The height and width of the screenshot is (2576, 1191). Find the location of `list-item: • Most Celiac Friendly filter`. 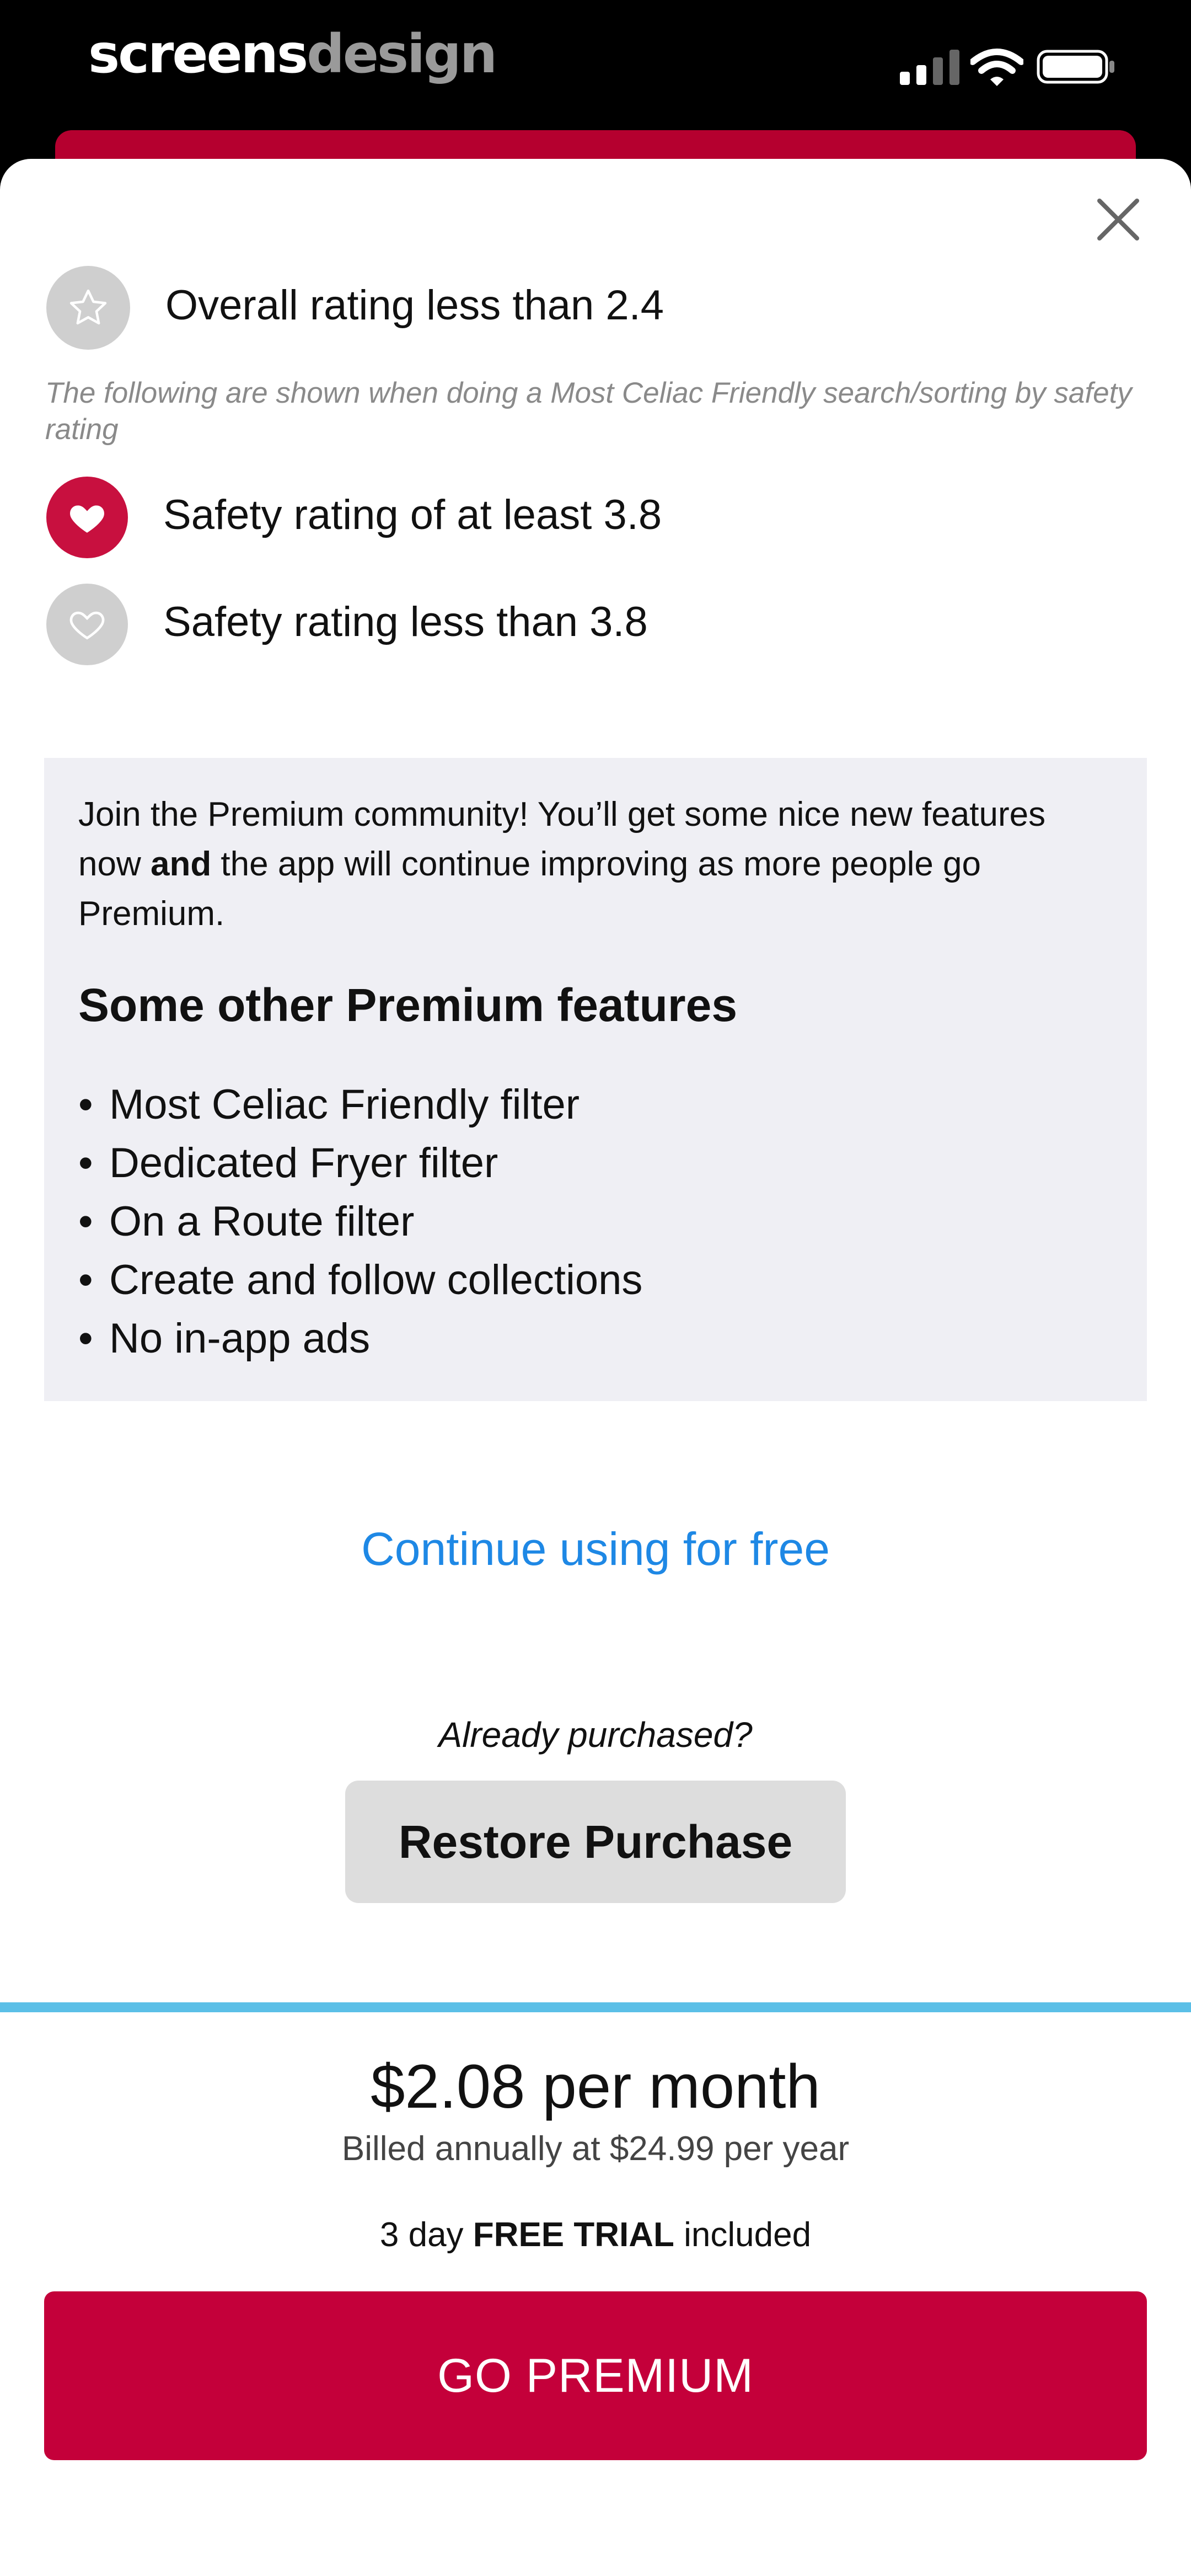

list-item: • Most Celiac Friendly filter is located at coordinates (329, 1104).